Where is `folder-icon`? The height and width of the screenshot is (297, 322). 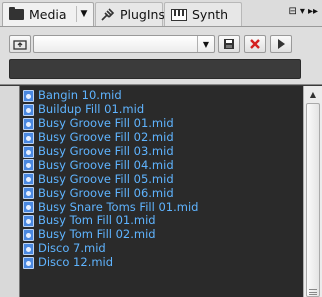 folder-icon is located at coordinates (16, 13).